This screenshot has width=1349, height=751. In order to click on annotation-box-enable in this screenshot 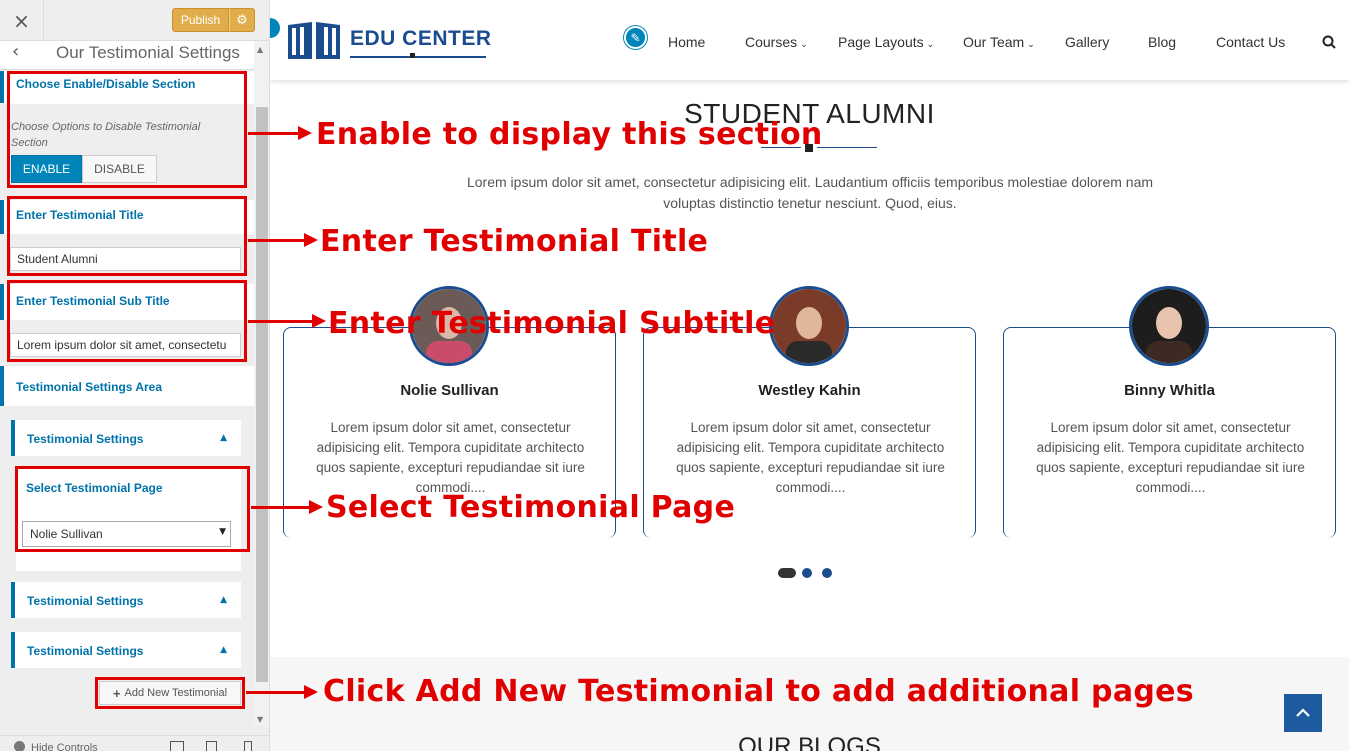, I will do `click(127, 129)`.